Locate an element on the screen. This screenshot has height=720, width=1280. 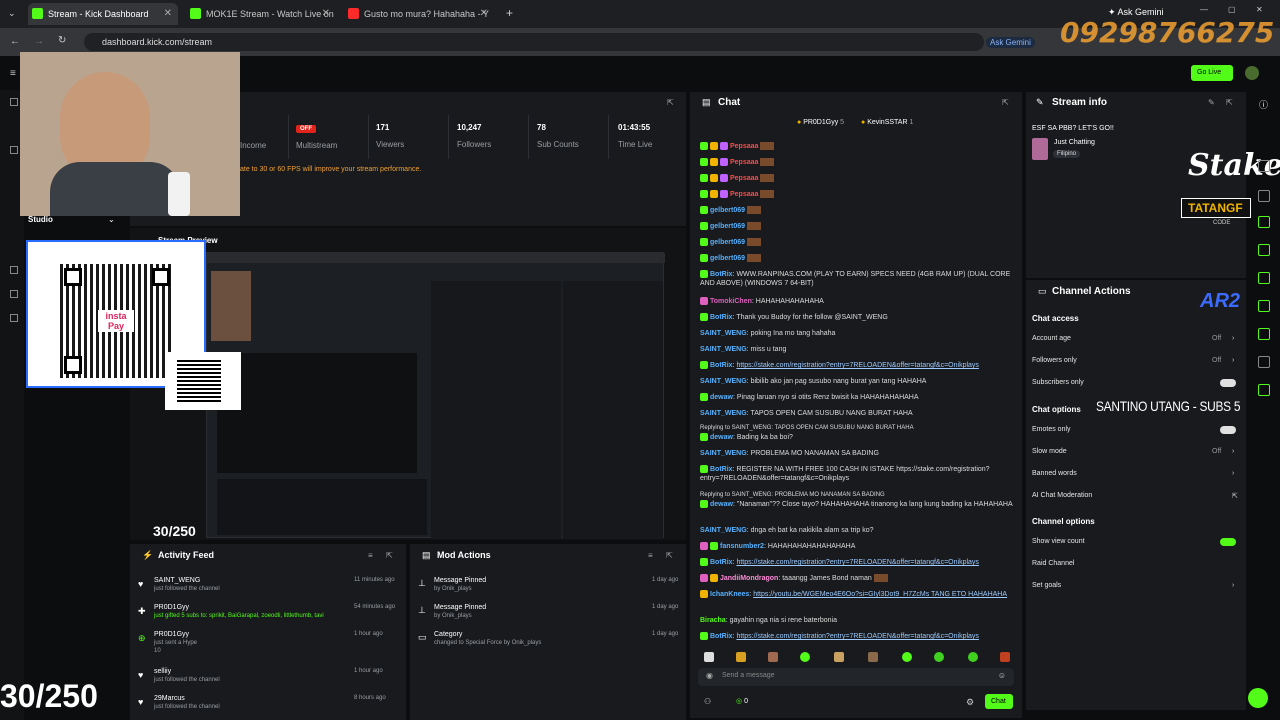
raid-channel-setting: Raid Channel is located at coordinates (1053, 563).